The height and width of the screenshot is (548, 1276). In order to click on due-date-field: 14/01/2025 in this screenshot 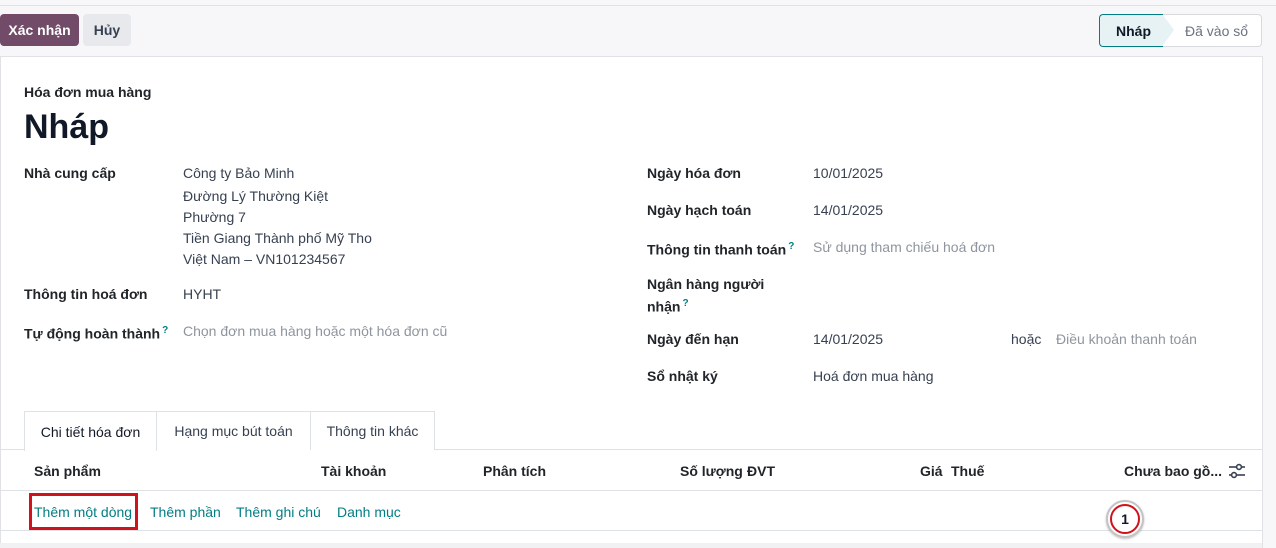, I will do `click(848, 339)`.